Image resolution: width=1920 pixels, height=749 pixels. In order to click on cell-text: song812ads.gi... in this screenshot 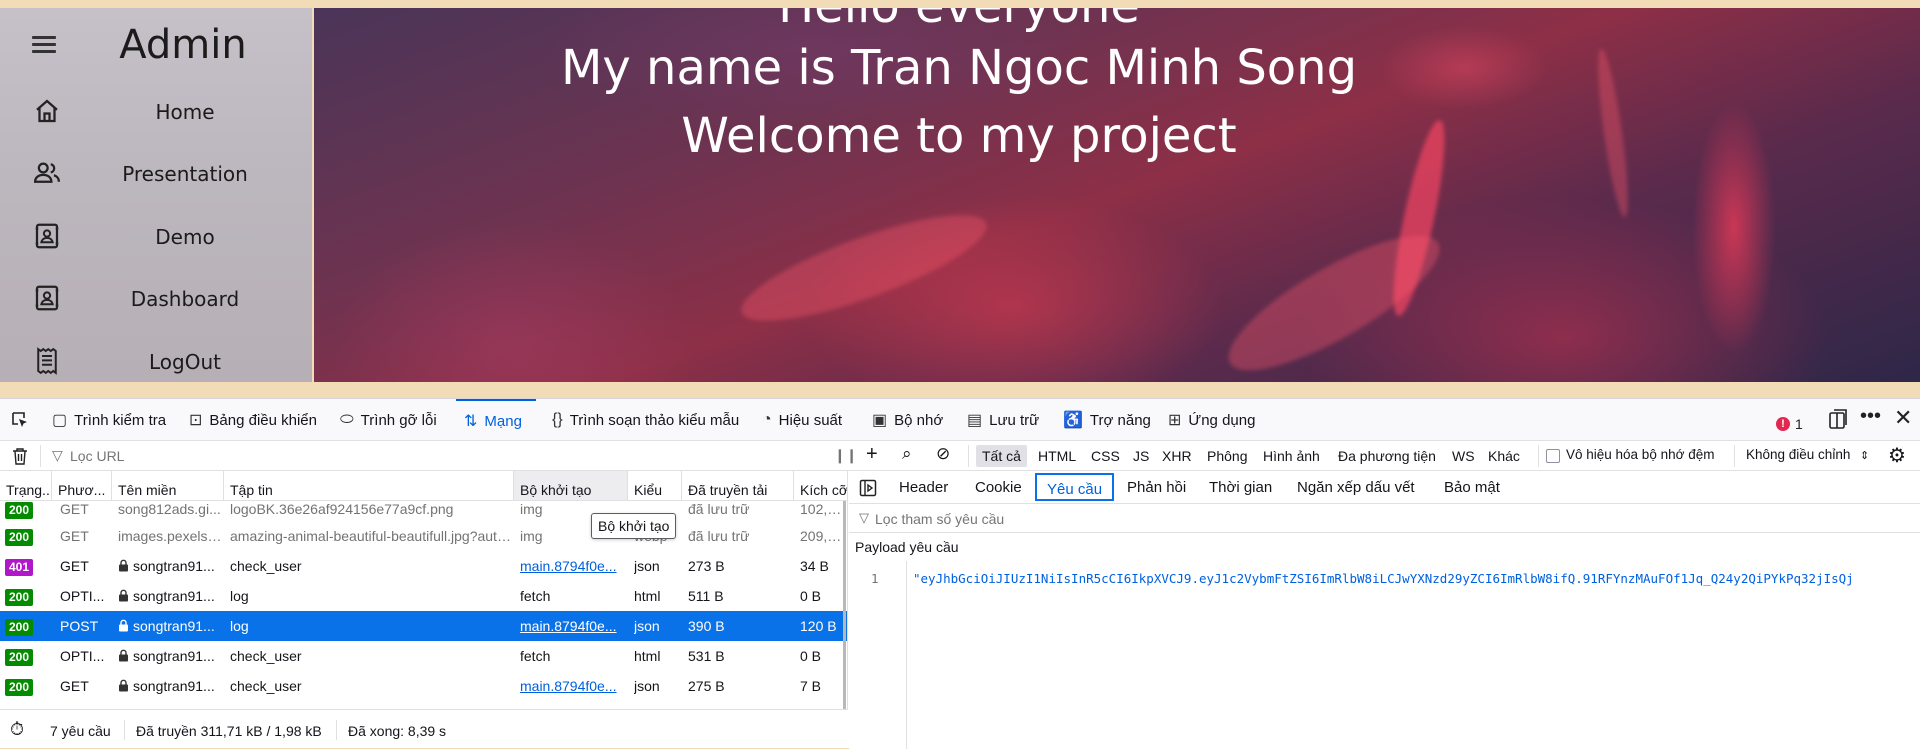, I will do `click(169, 509)`.